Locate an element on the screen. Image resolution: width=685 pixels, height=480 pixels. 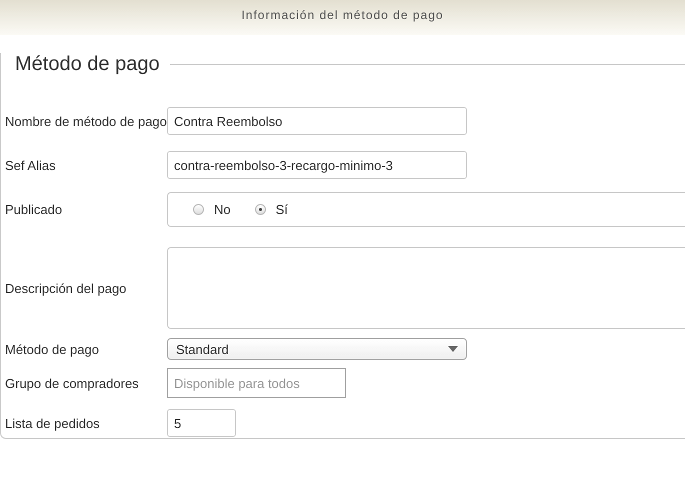
radio-option: No is located at coordinates (212, 209).